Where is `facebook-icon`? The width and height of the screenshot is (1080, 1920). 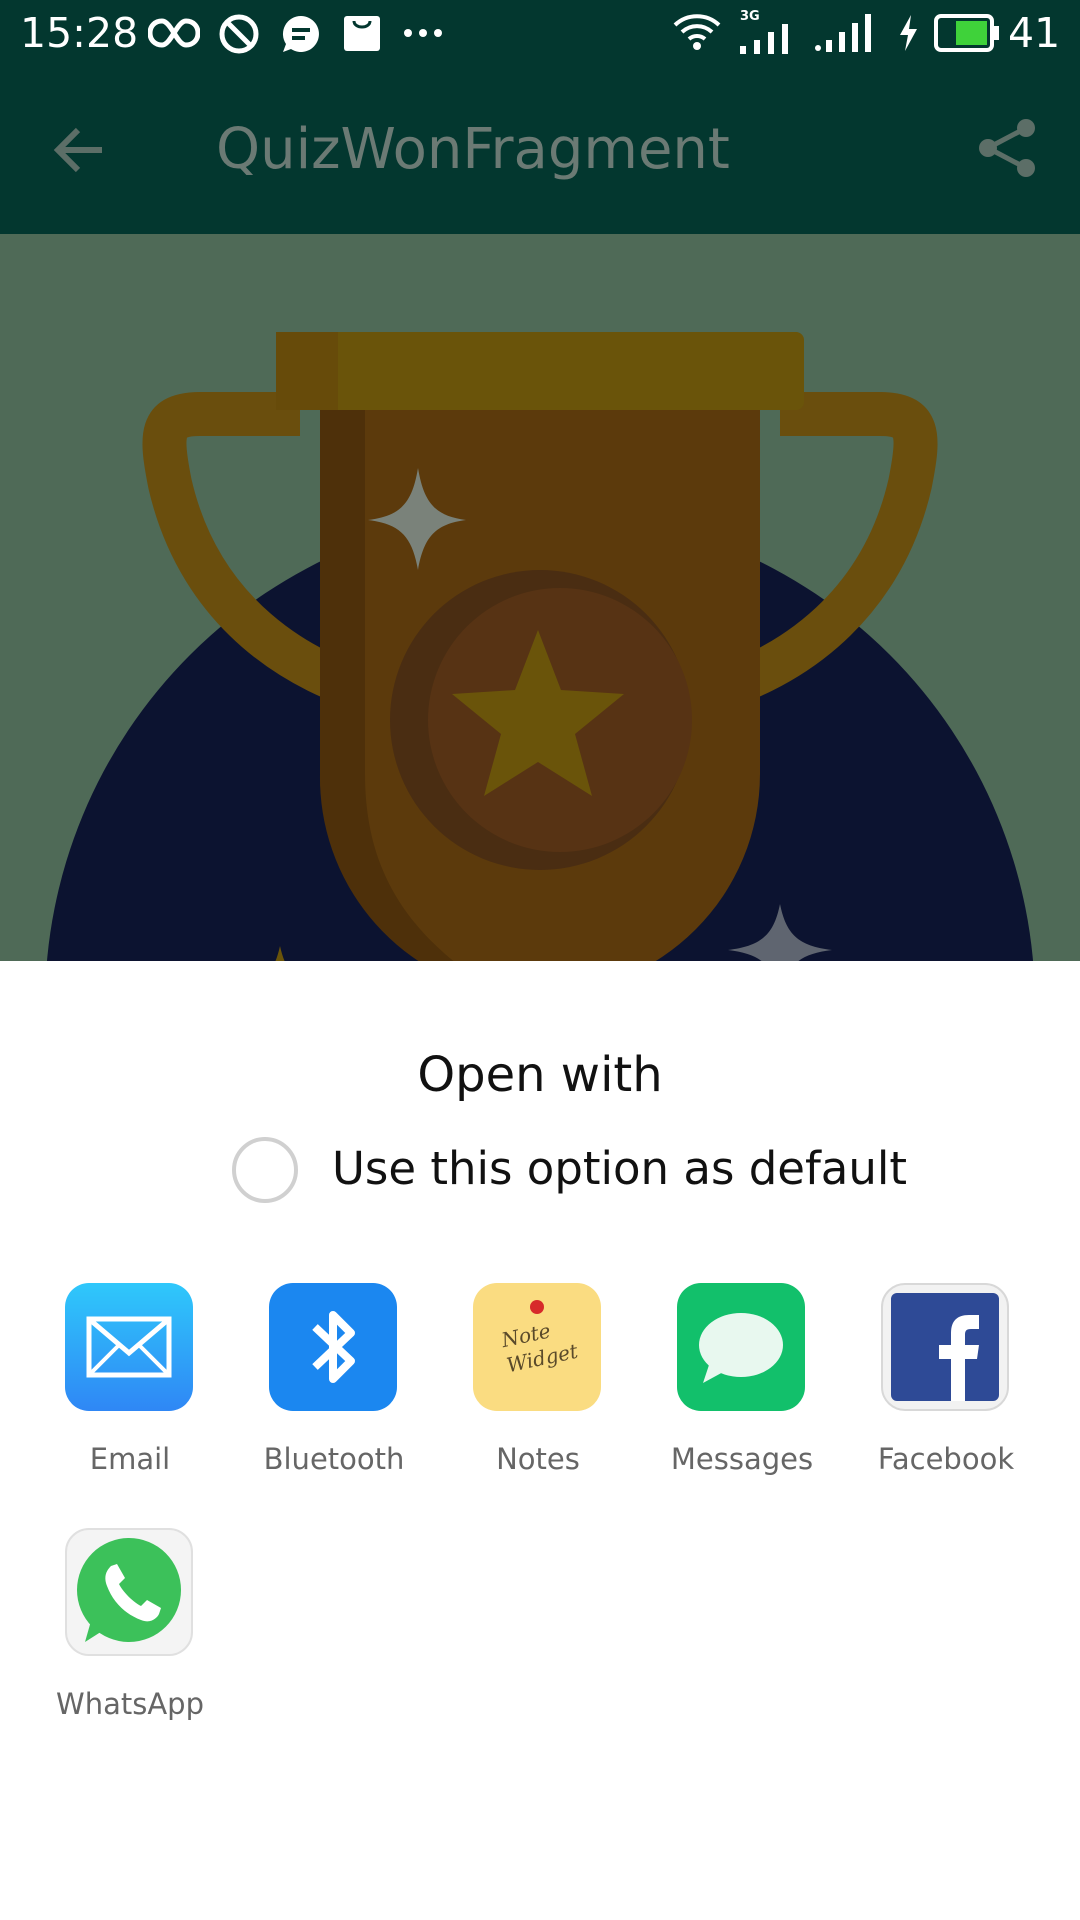 facebook-icon is located at coordinates (945, 1347).